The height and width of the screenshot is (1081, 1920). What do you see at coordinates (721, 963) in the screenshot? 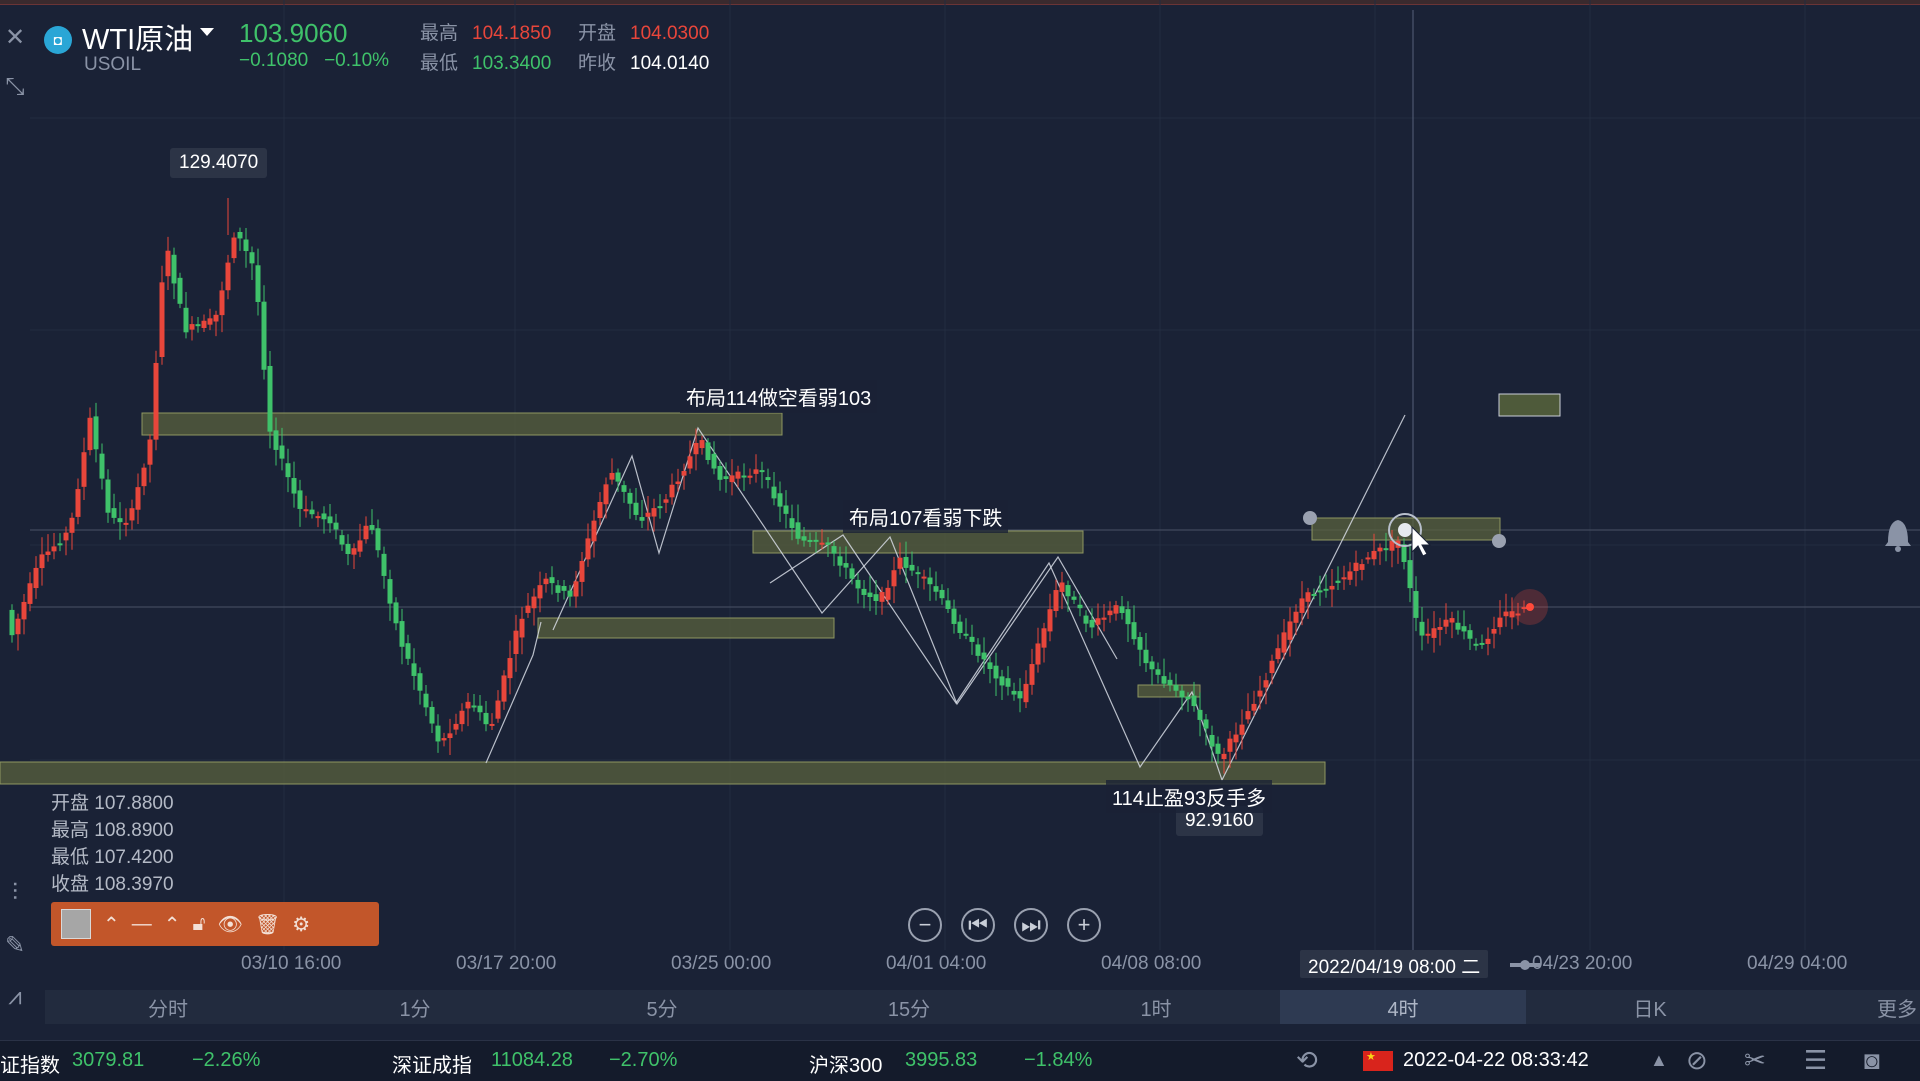
I see `time-axis-label: 03/25 00:00` at bounding box center [721, 963].